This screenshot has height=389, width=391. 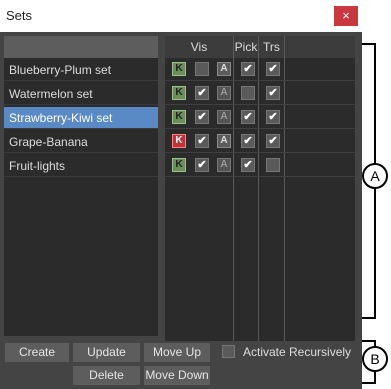 I want to click on delete-button: Delete, so click(x=106, y=375).